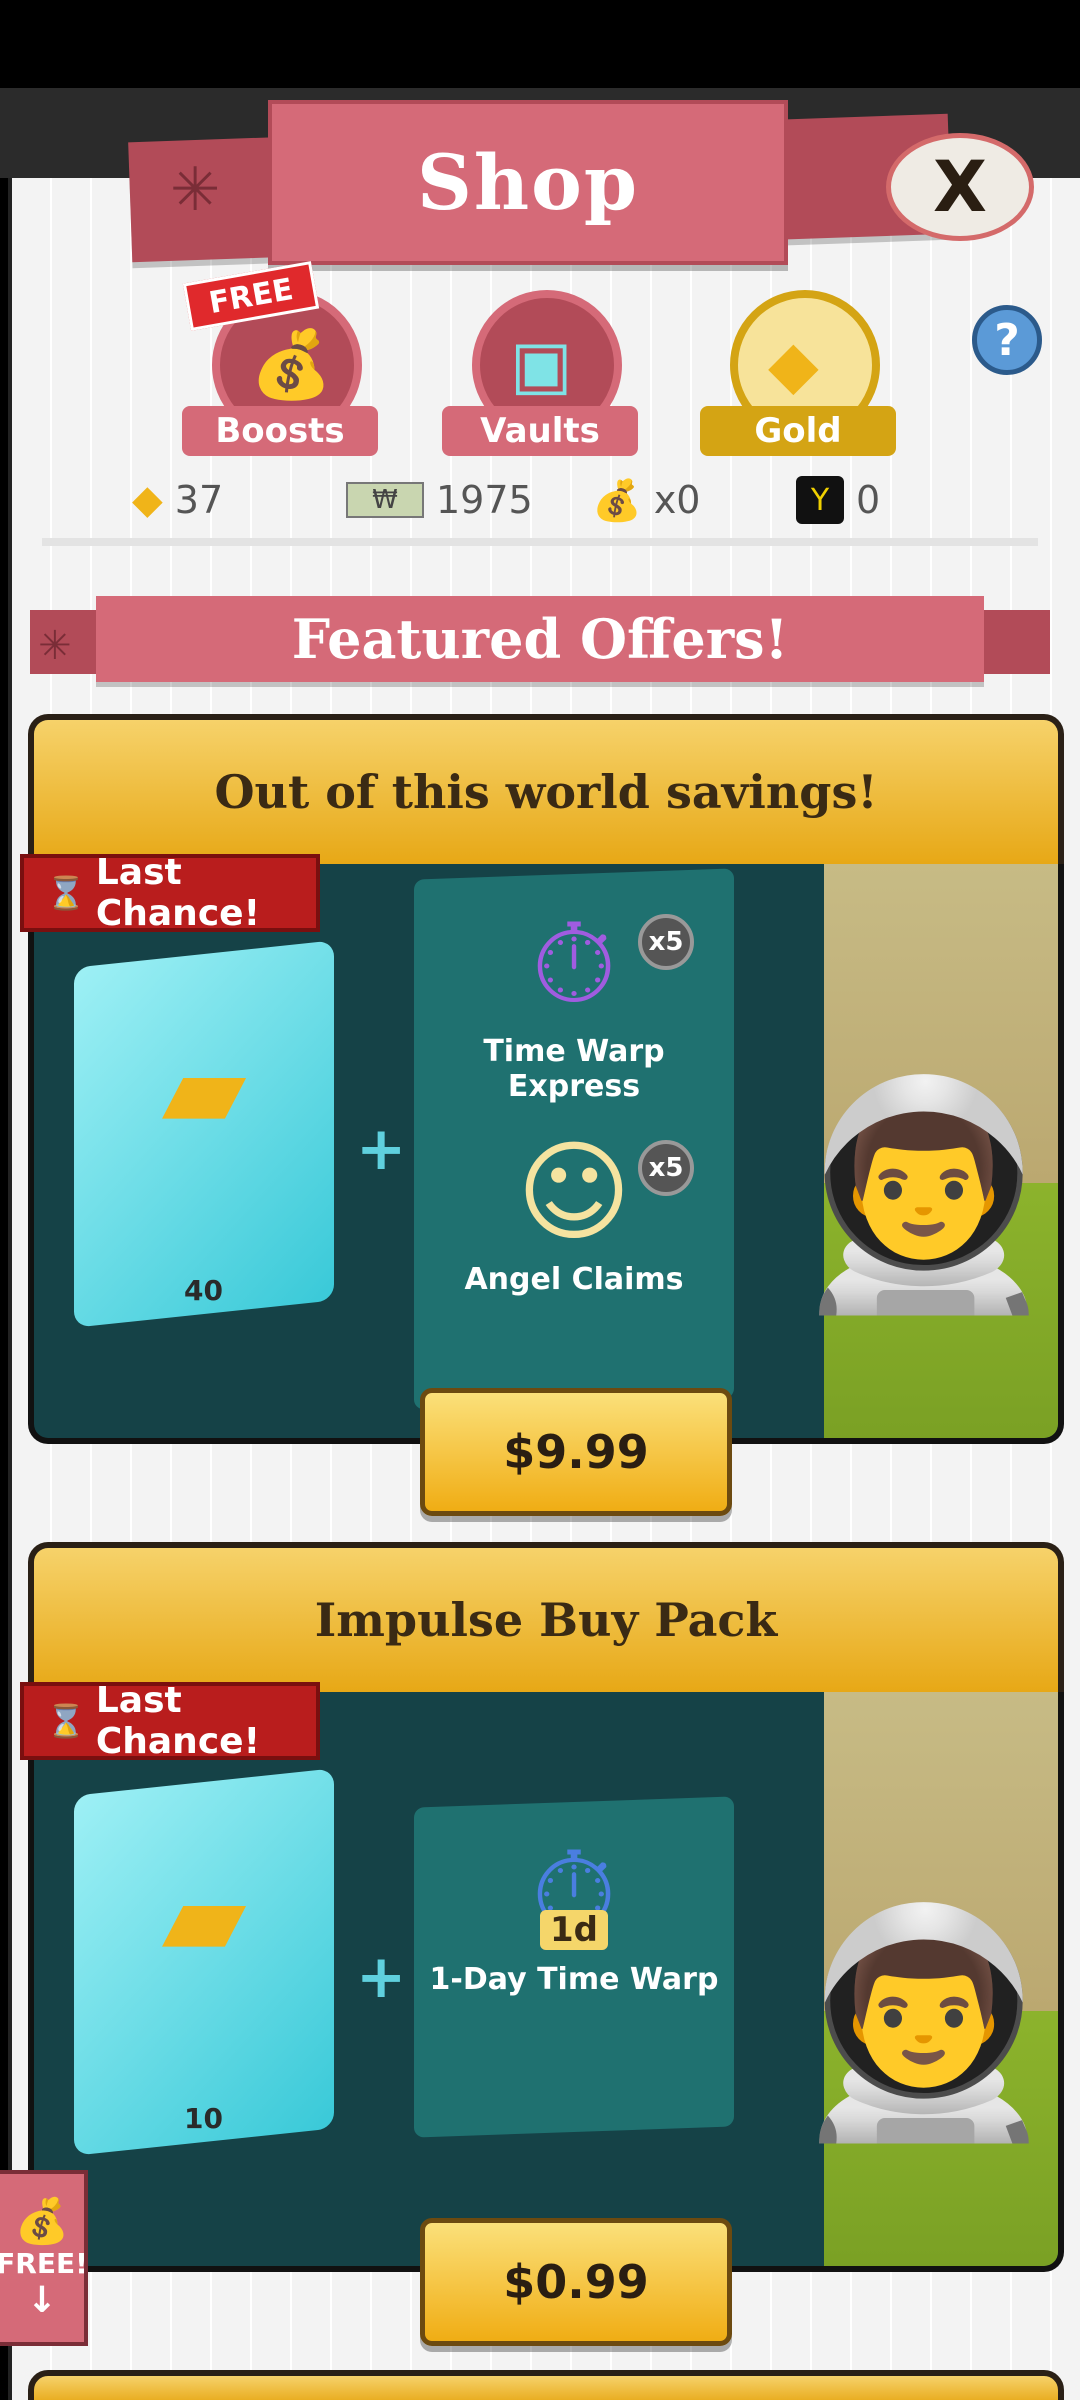 The width and height of the screenshot is (1080, 2400). Describe the element at coordinates (546, 792) in the screenshot. I see `offer-title: Out of this world savings!` at that location.